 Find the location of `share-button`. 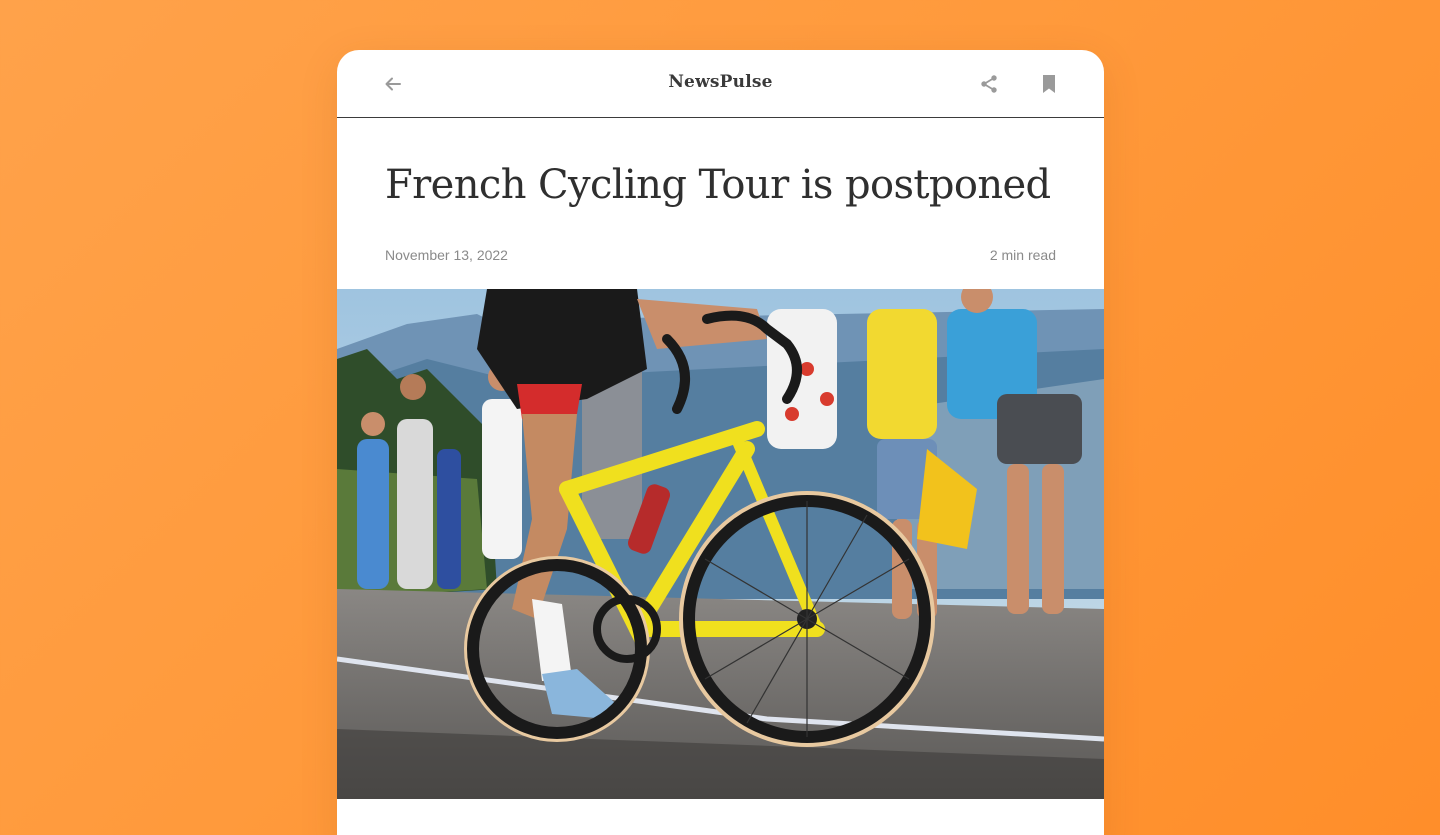

share-button is located at coordinates (989, 84).